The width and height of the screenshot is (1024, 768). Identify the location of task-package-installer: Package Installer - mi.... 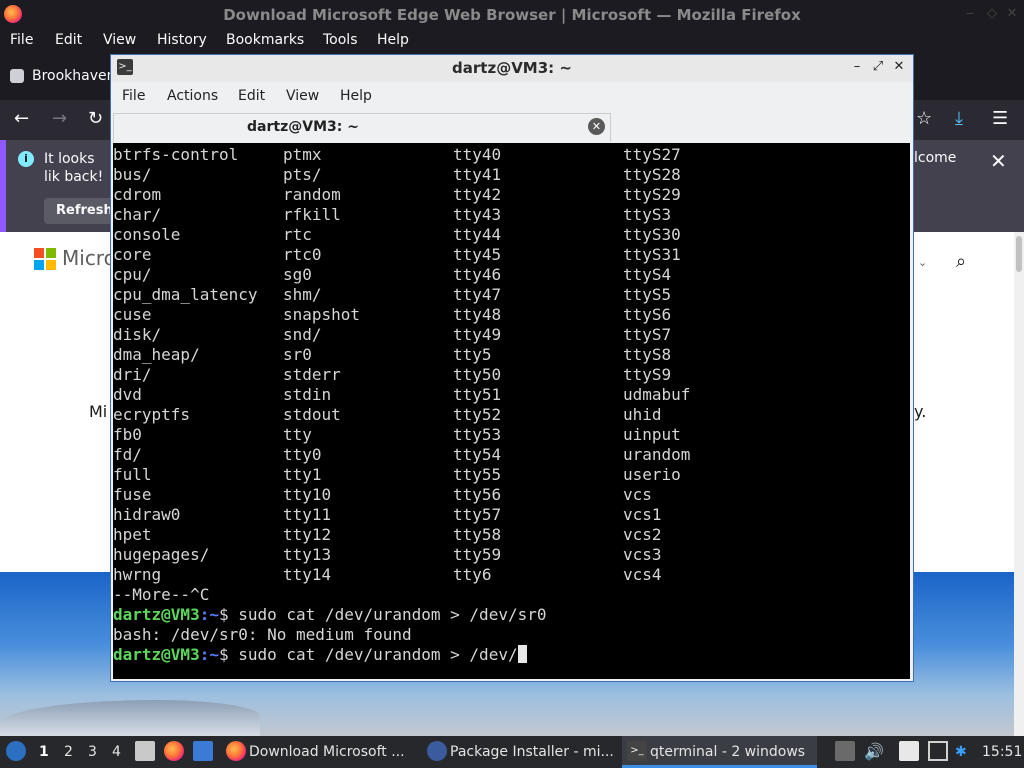
(532, 752).